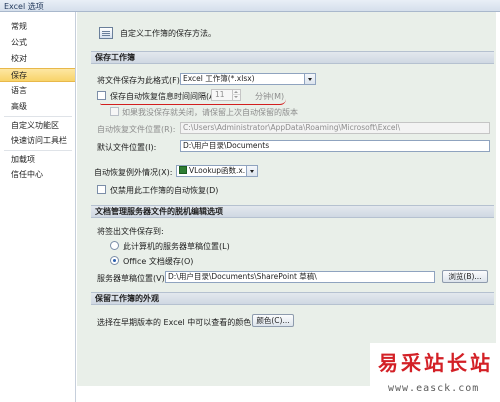 The height and width of the screenshot is (402, 500). I want to click on watermark-url: www.easck.com, so click(434, 388).